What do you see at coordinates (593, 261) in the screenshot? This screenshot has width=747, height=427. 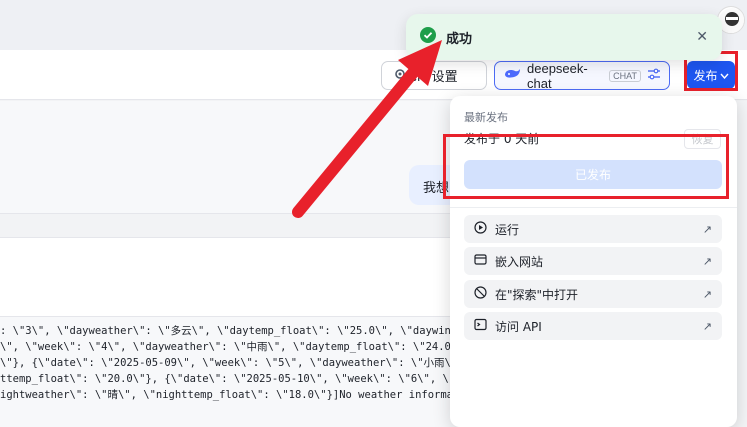 I see `menu-item-embed: 嵌入网站 ↗` at bounding box center [593, 261].